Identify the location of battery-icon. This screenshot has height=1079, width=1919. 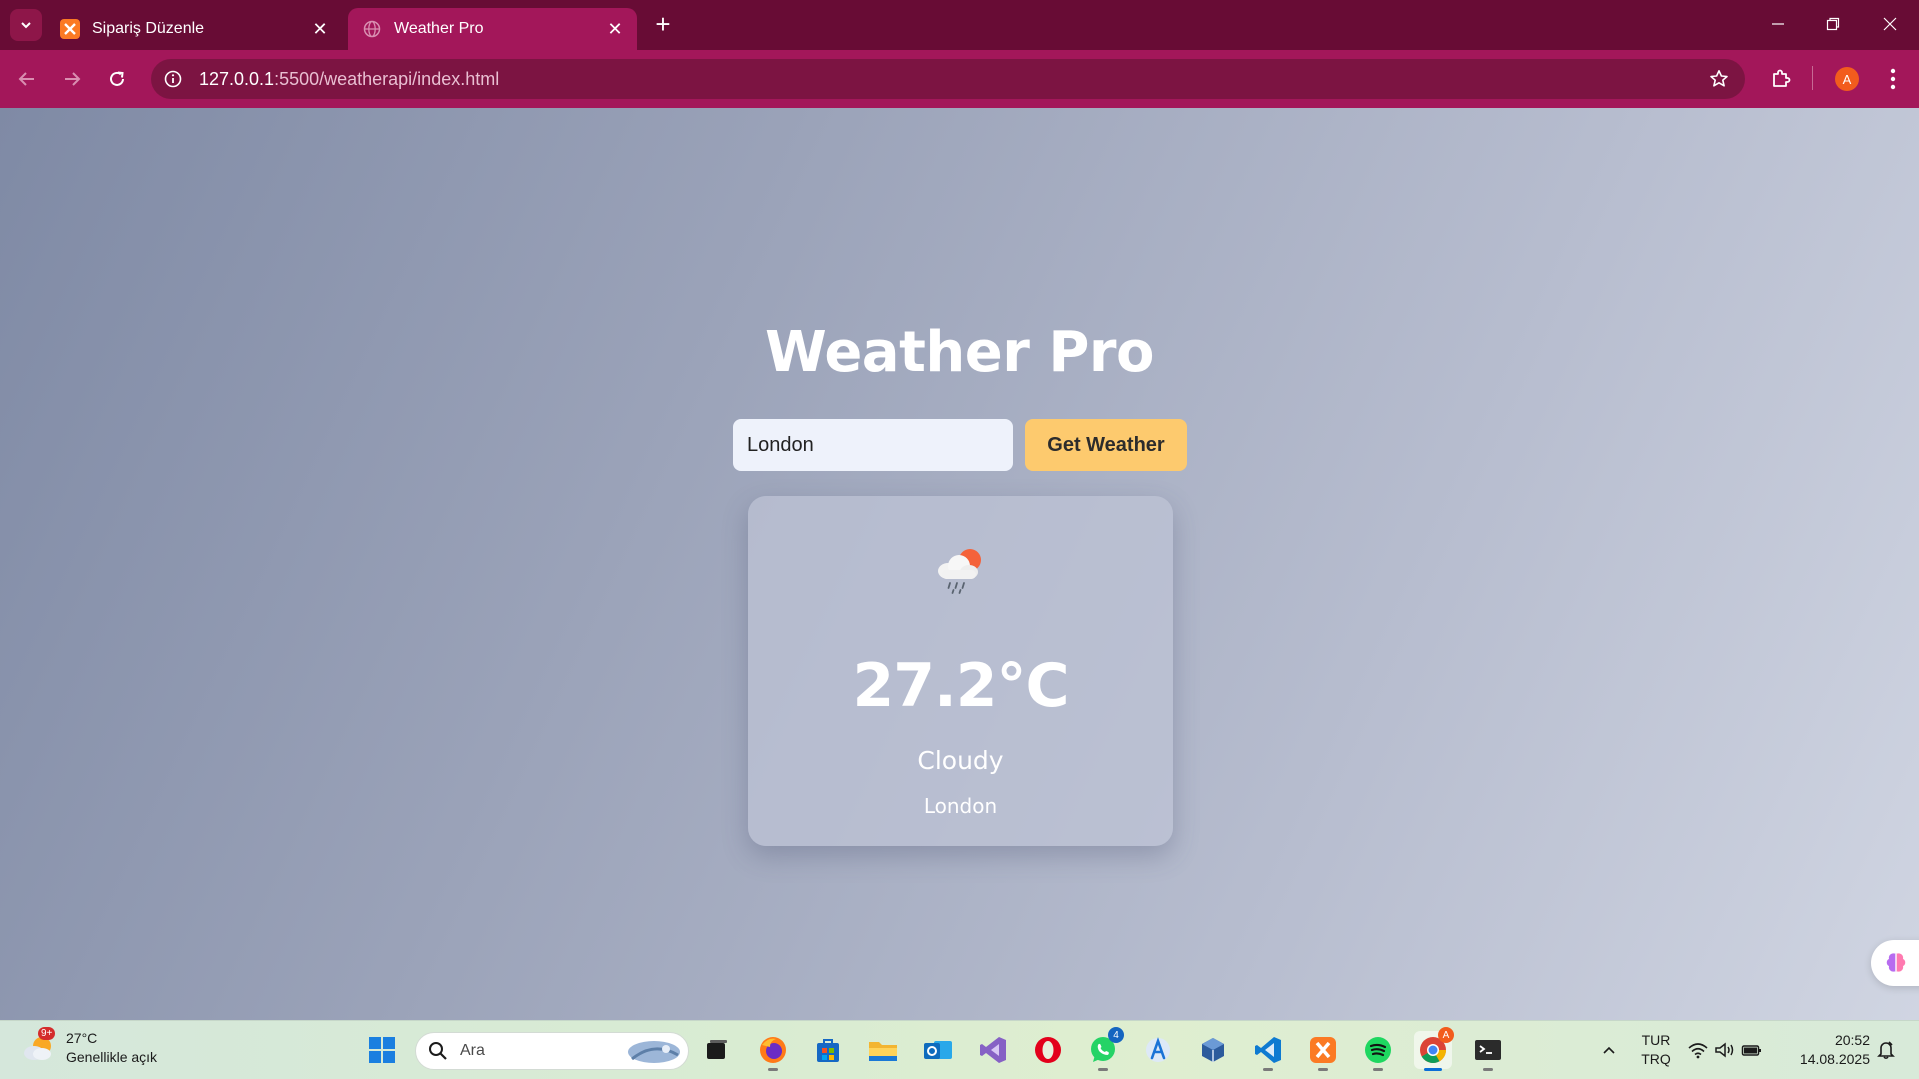
(1751, 1050).